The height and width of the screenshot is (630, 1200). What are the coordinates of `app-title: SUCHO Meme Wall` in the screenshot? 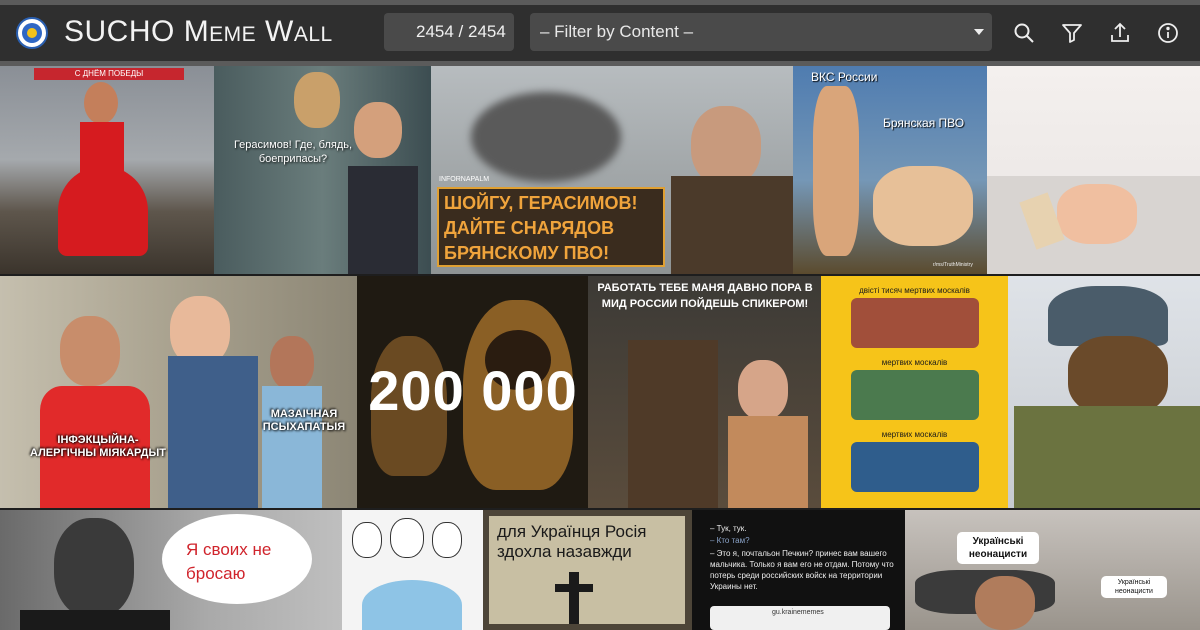 It's located at (198, 32).